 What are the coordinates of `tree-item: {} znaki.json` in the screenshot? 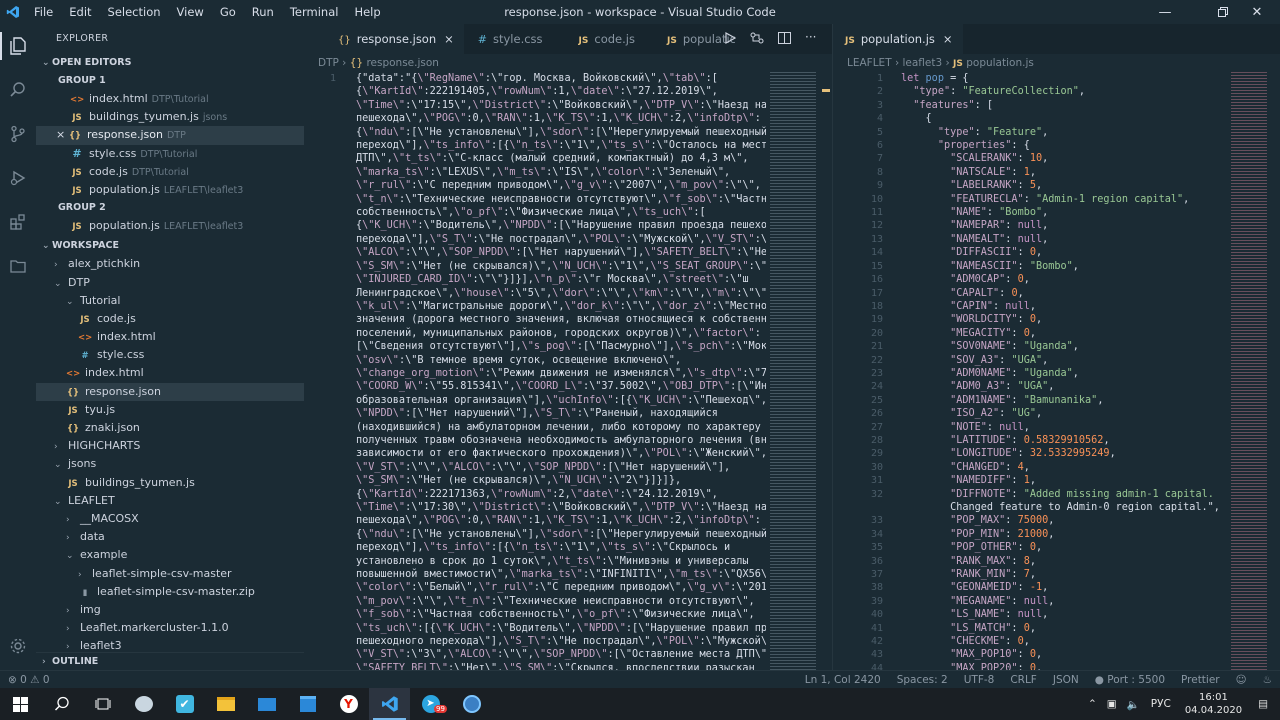 It's located at (170, 428).